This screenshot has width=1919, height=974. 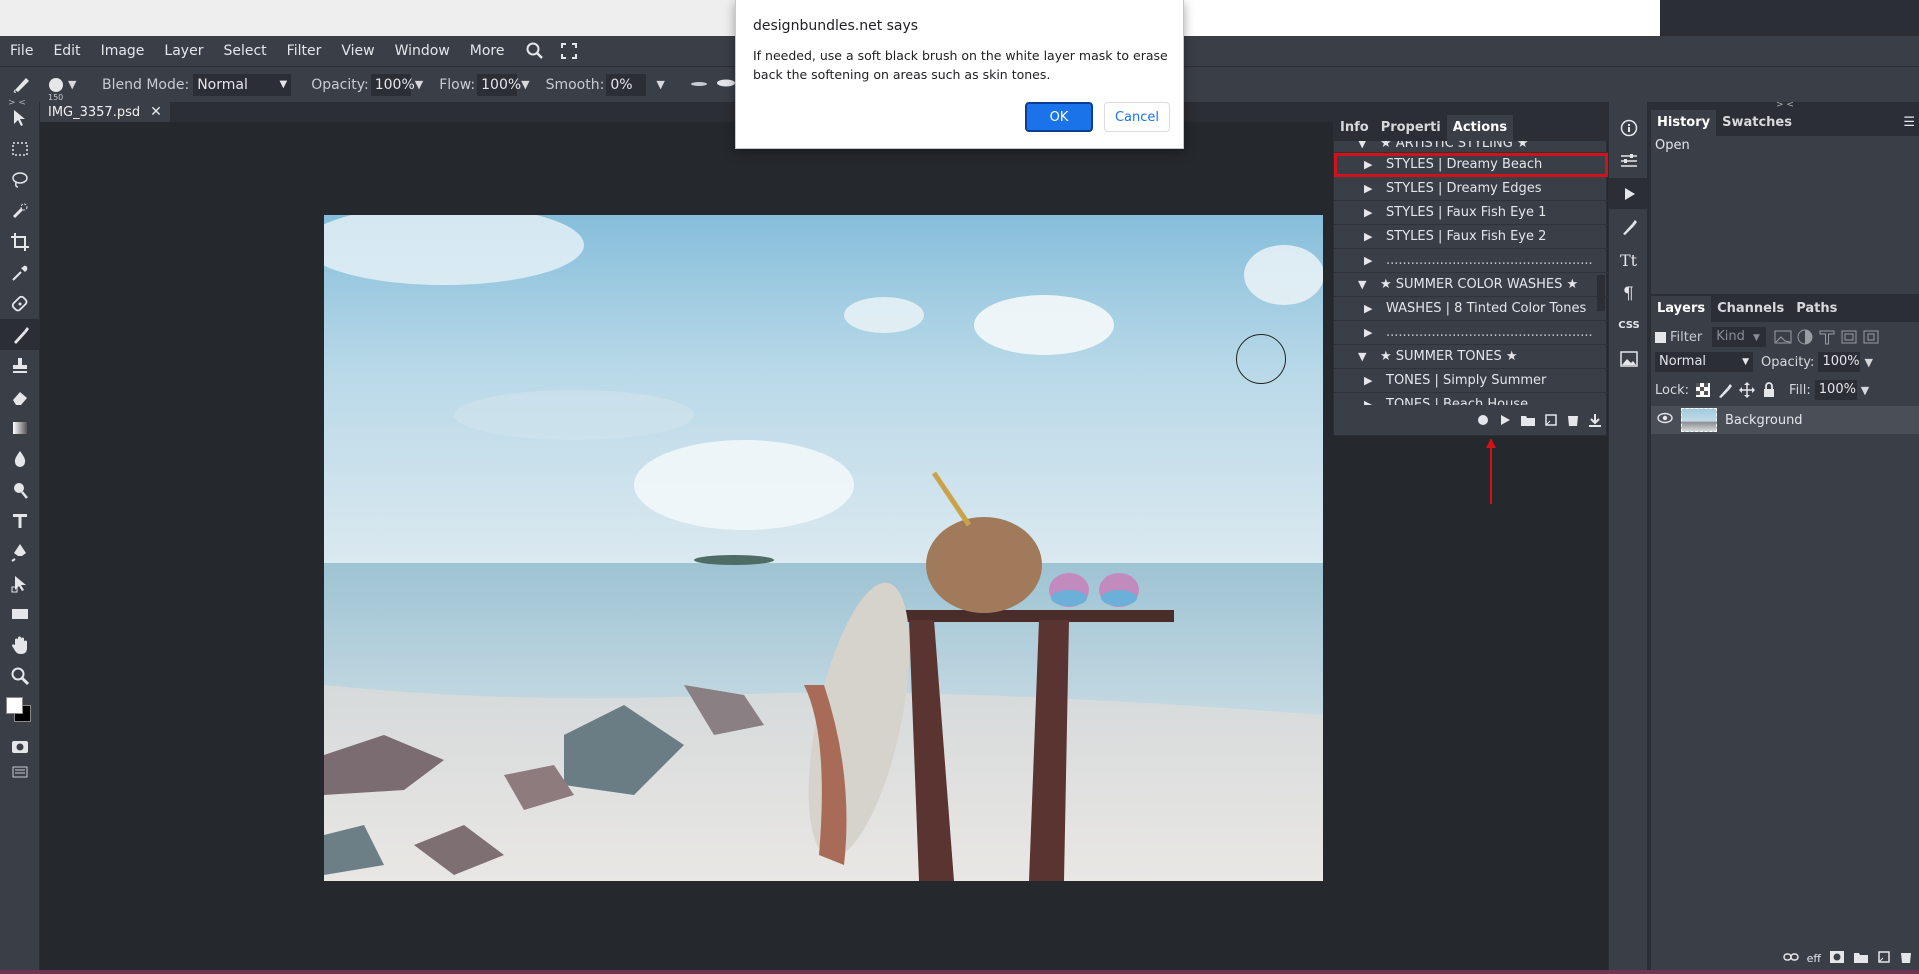 What do you see at coordinates (20, 458) in the screenshot?
I see `blur-tool-icon` at bounding box center [20, 458].